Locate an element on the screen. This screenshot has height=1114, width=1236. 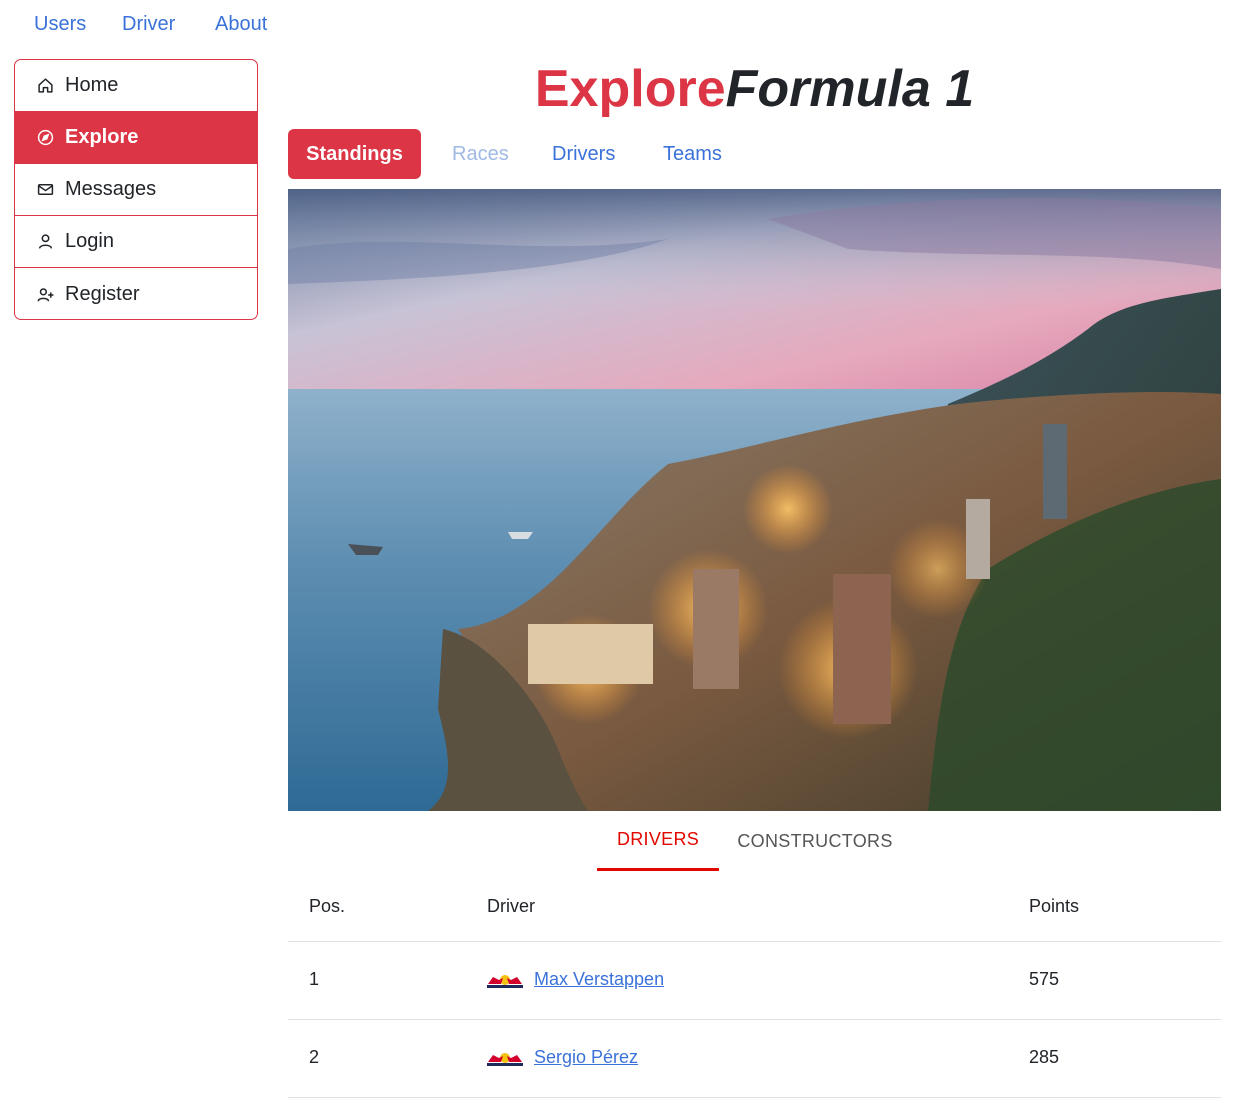
sidebar-item-label: Login is located at coordinates (89, 241).